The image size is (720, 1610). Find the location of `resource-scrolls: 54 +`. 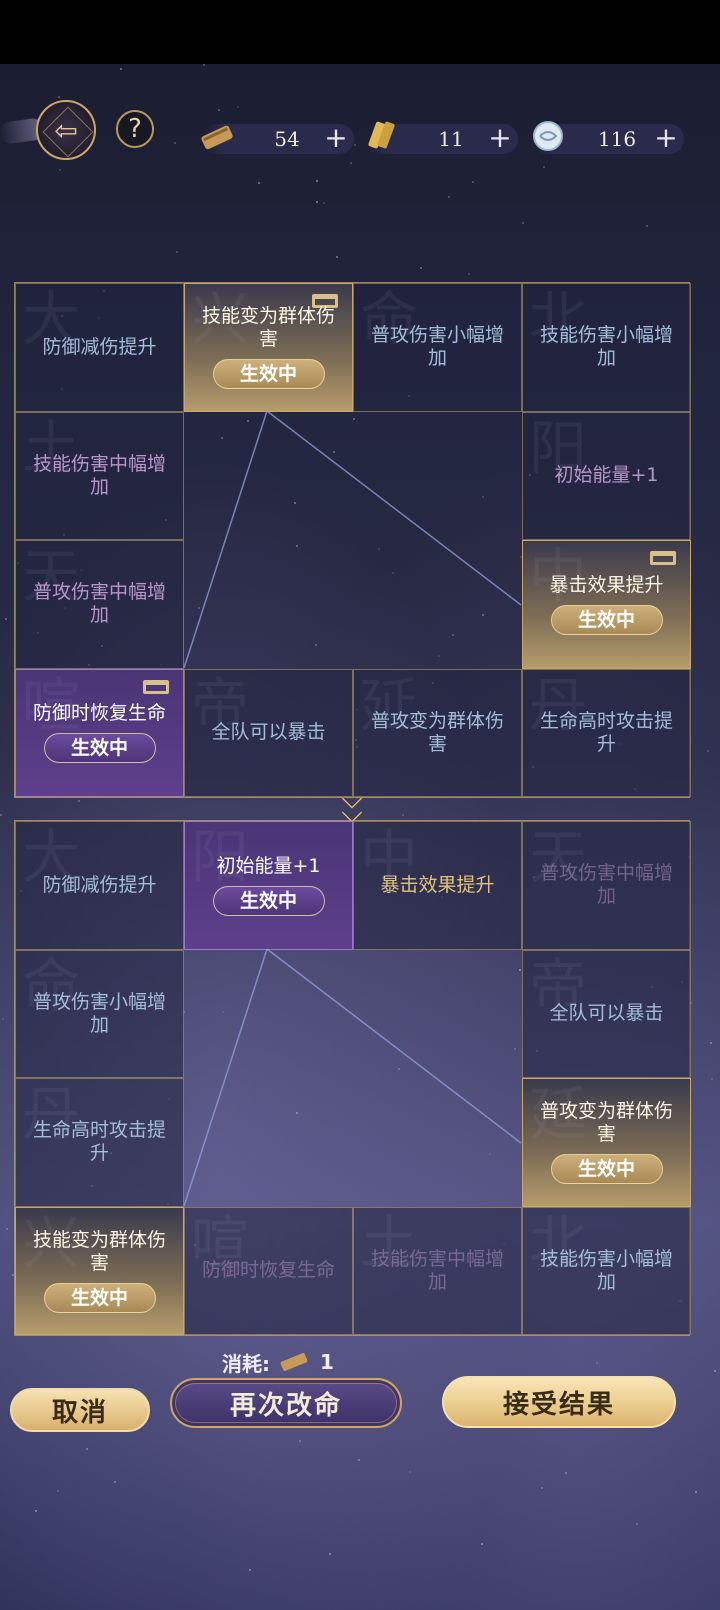

resource-scrolls: 54 + is located at coordinates (277, 139).